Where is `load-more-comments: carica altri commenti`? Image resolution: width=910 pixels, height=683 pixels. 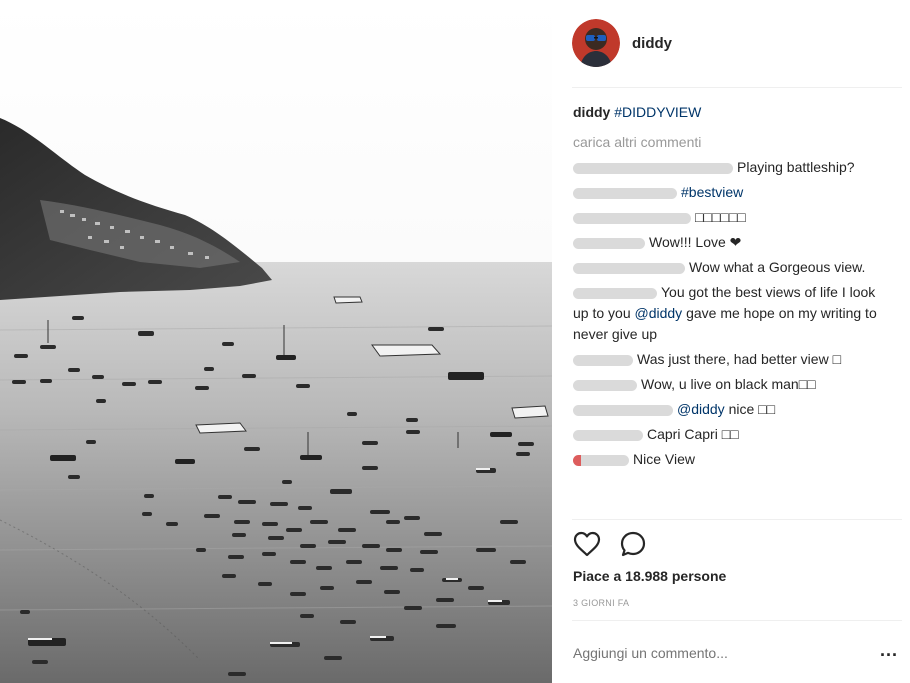 load-more-comments: carica altri commenti is located at coordinates (728, 142).